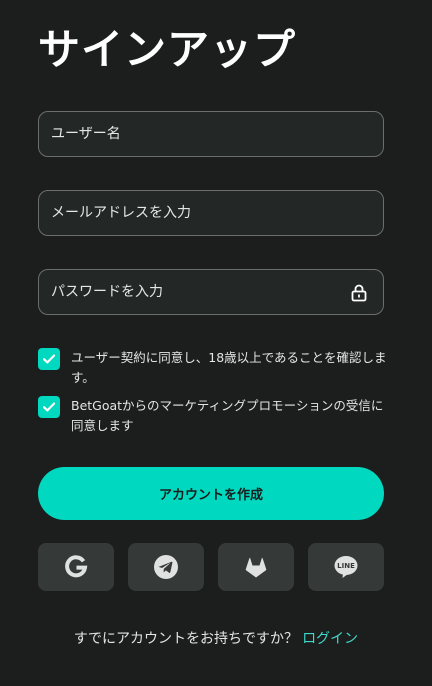 The width and height of the screenshot is (432, 686). I want to click on telegram-login-button, so click(166, 567).